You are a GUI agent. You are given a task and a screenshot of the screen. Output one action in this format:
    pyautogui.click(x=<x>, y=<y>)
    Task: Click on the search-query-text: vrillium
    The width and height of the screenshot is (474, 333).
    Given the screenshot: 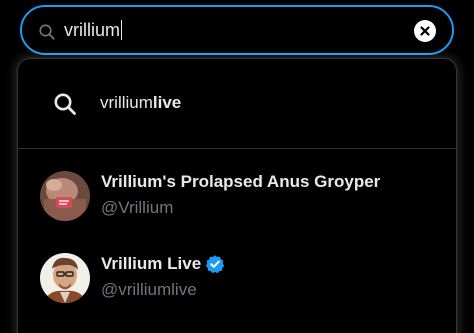 What is the action you would take?
    pyautogui.click(x=93, y=30)
    